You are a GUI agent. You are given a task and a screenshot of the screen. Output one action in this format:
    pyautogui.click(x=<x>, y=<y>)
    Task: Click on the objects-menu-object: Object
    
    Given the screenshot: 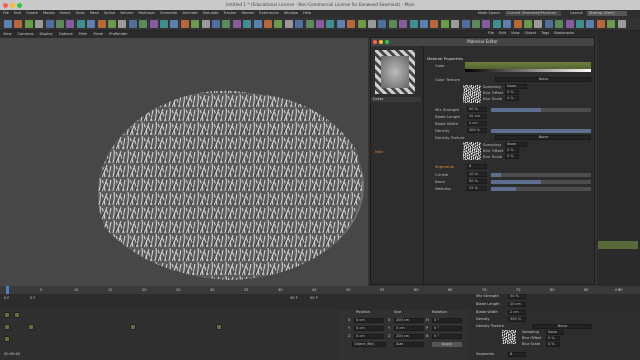 What is the action you would take?
    pyautogui.click(x=531, y=33)
    